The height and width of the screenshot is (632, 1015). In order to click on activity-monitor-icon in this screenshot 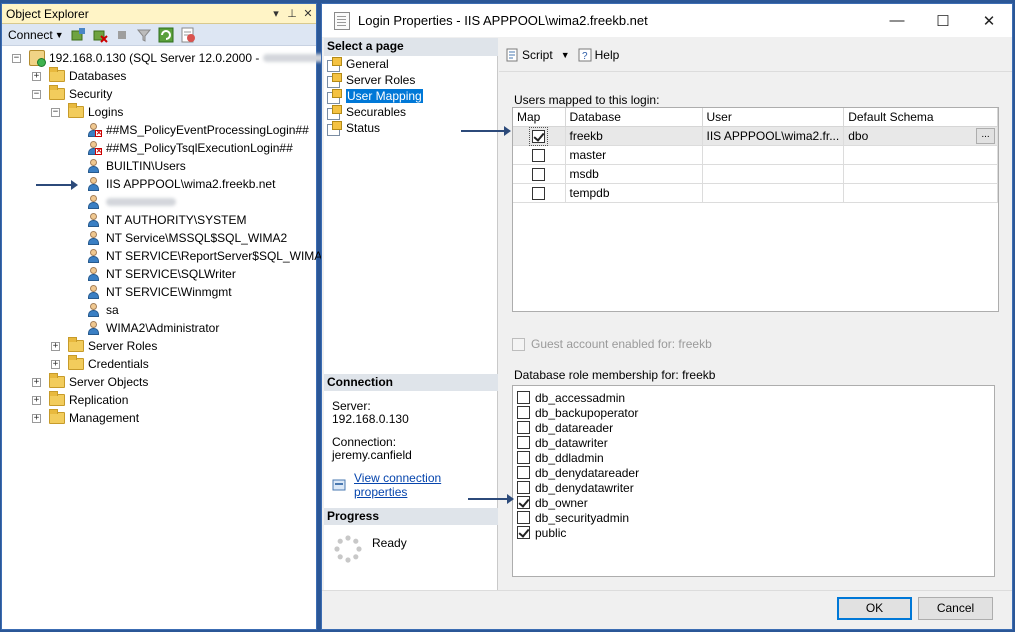, I will do `click(188, 35)`.